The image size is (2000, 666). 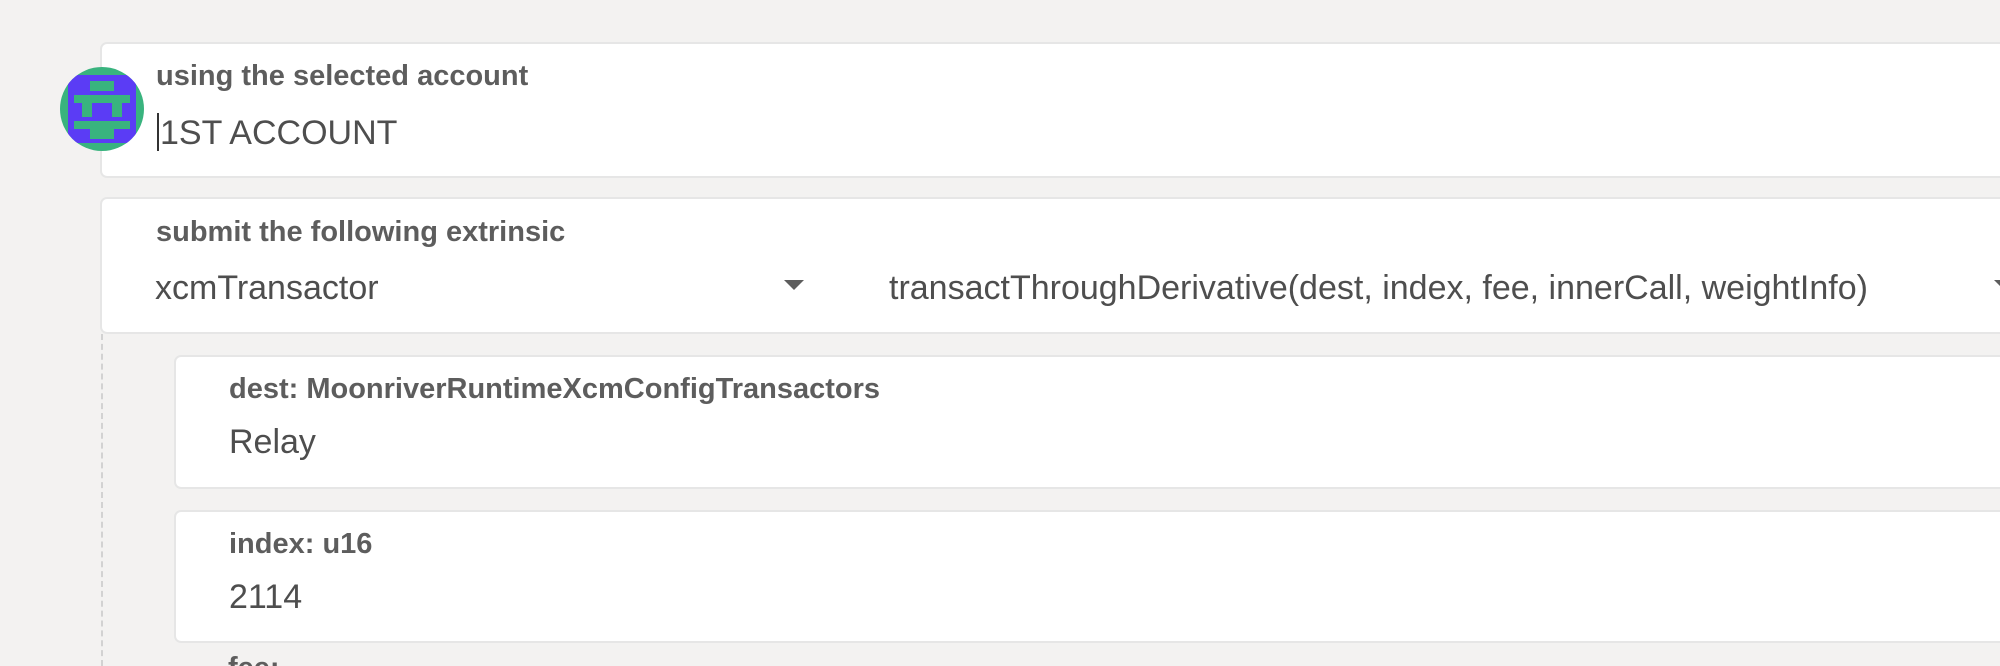 I want to click on extrinsic-selector-label: submit the following extrinsic, so click(x=361, y=232).